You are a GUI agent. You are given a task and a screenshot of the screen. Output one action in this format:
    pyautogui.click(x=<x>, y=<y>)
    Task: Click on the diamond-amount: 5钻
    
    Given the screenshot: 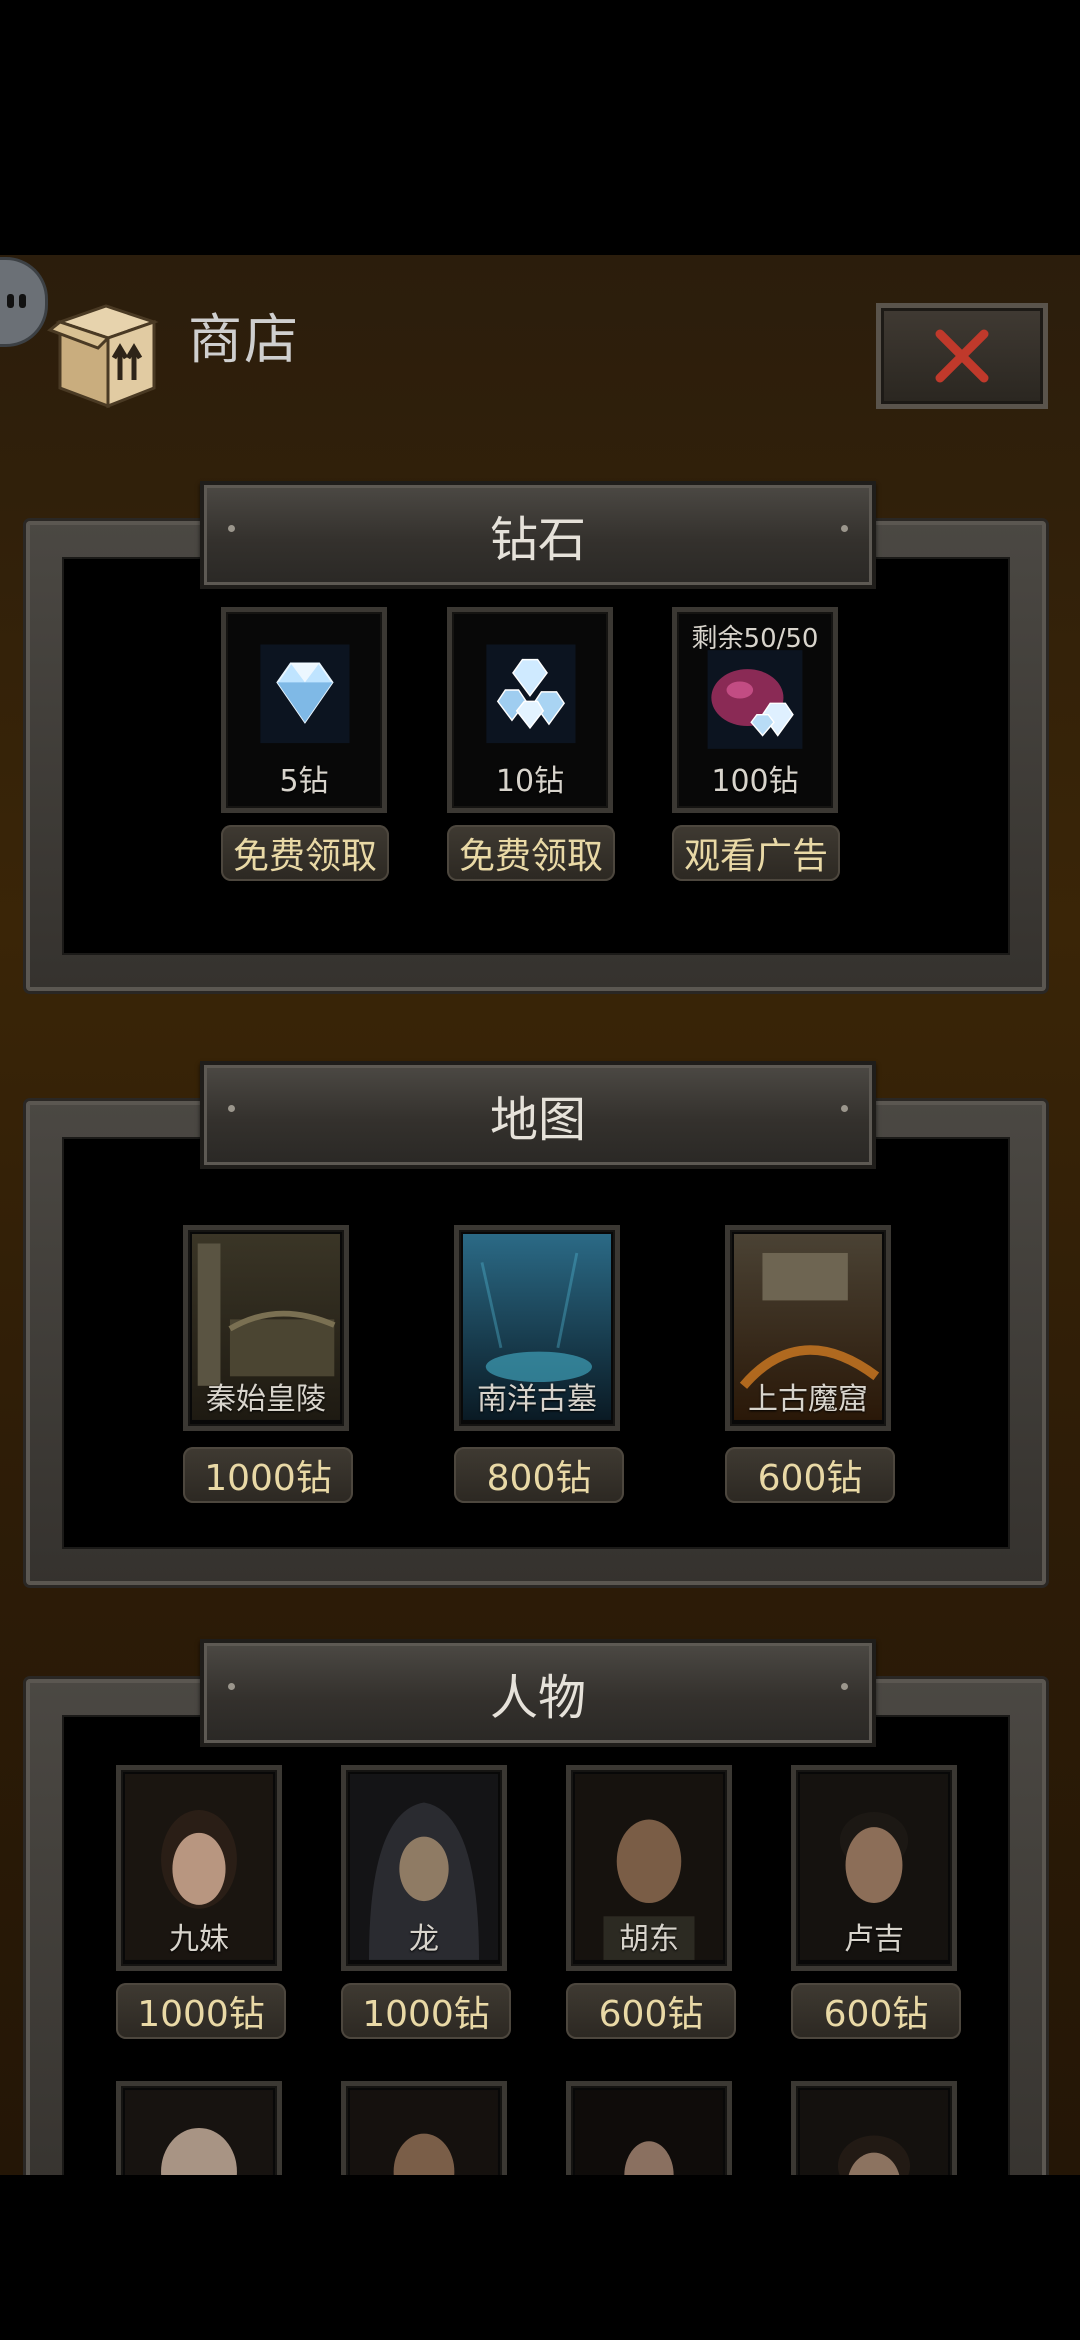 What is the action you would take?
    pyautogui.click(x=304, y=781)
    